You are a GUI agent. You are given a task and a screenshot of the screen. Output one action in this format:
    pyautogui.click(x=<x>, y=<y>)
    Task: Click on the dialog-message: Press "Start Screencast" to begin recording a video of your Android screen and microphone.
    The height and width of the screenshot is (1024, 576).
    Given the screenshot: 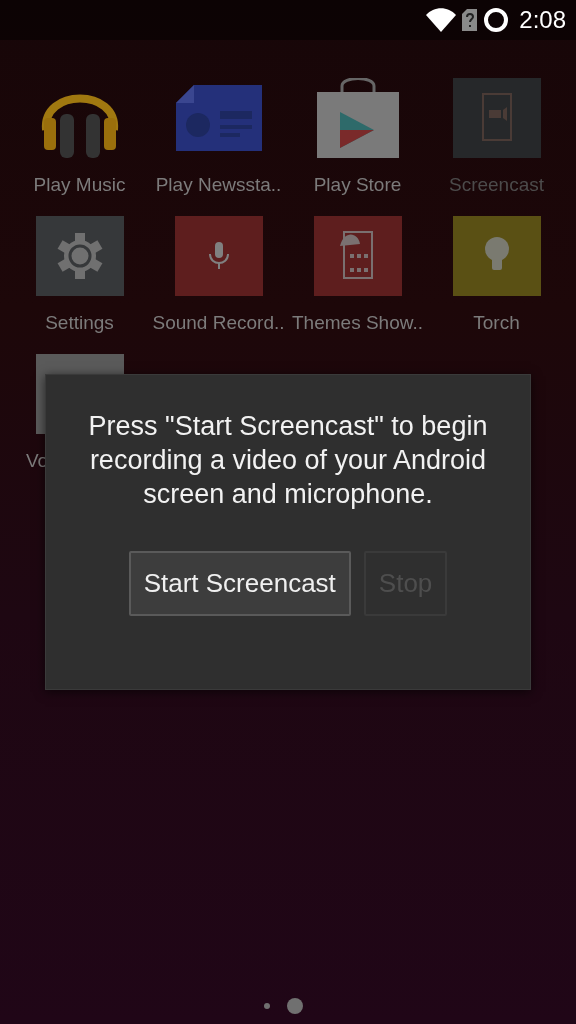 What is the action you would take?
    pyautogui.click(x=288, y=460)
    